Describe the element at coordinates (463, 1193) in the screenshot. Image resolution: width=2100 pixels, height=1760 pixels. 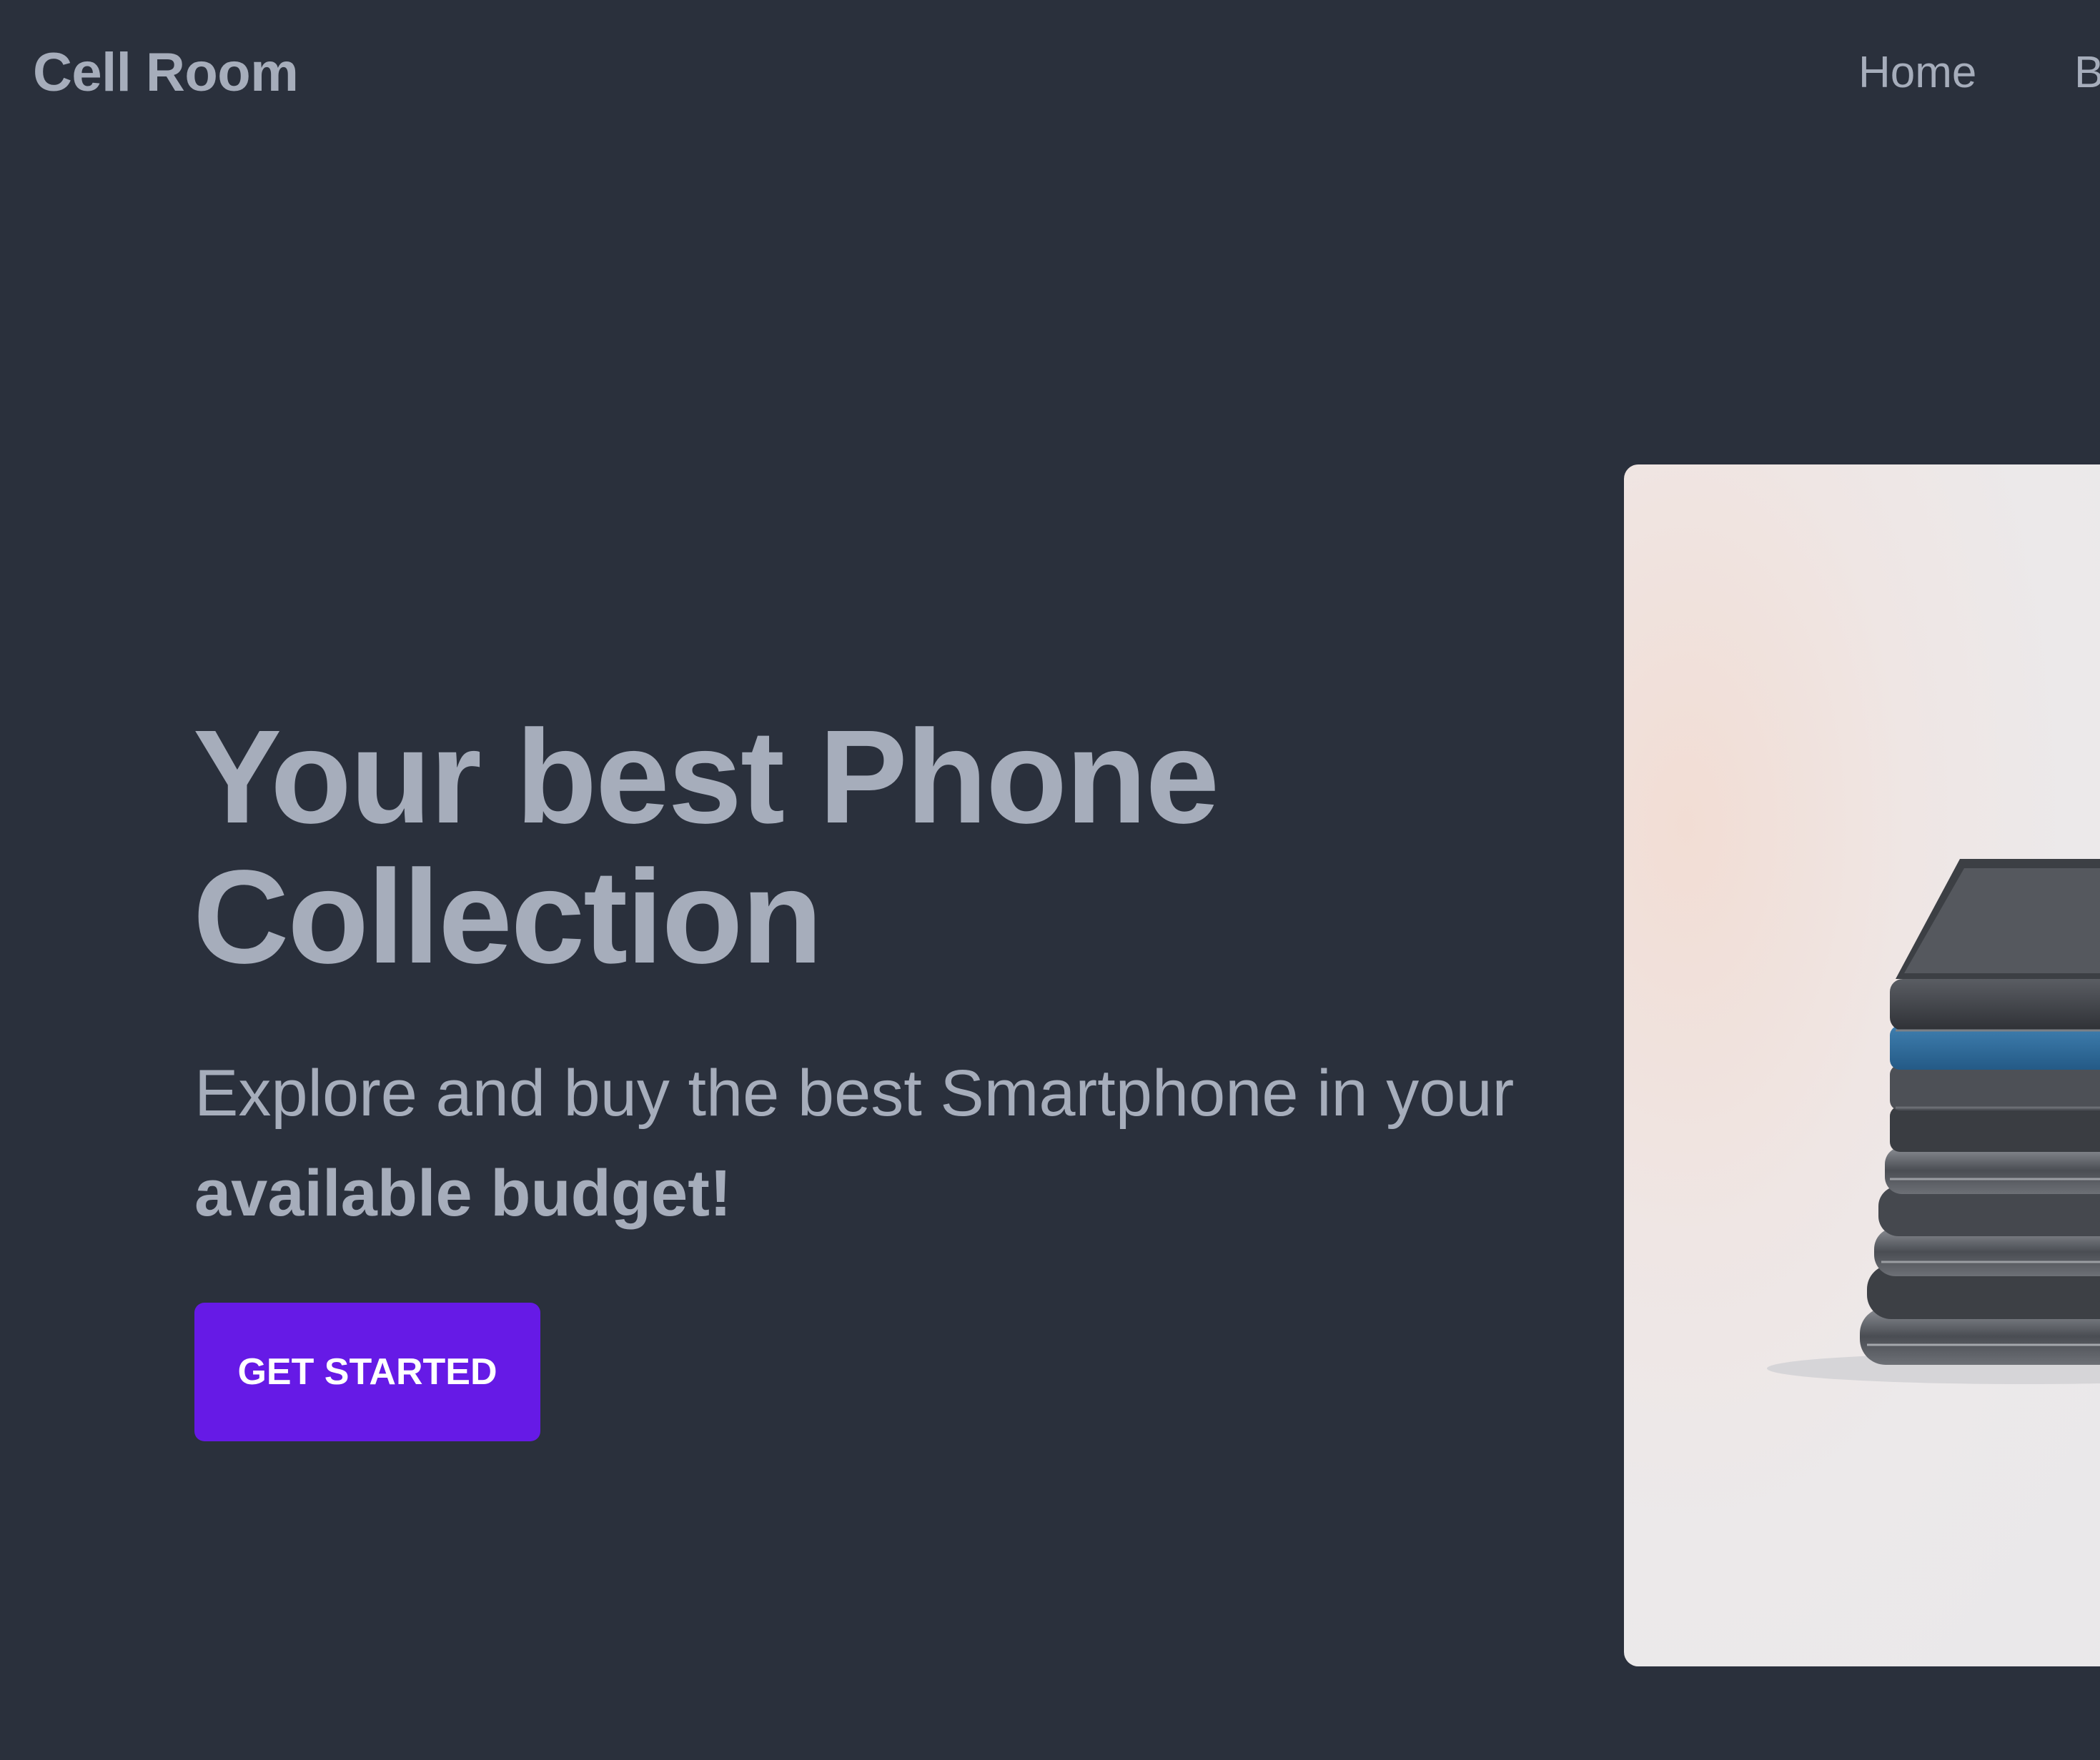
I see `hero-subtitle-bold: available budget!` at that location.